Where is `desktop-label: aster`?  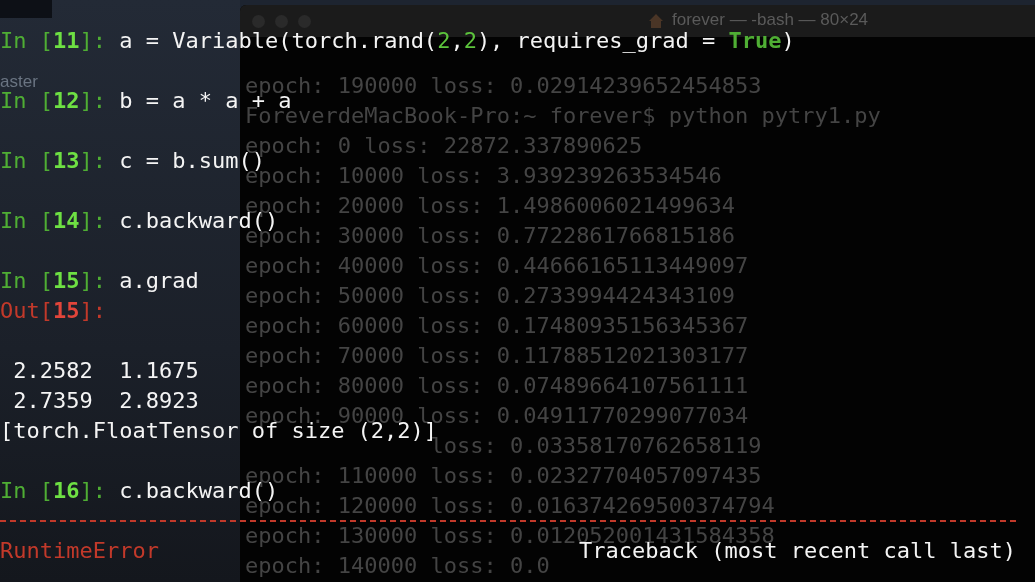 desktop-label: aster is located at coordinates (19, 81).